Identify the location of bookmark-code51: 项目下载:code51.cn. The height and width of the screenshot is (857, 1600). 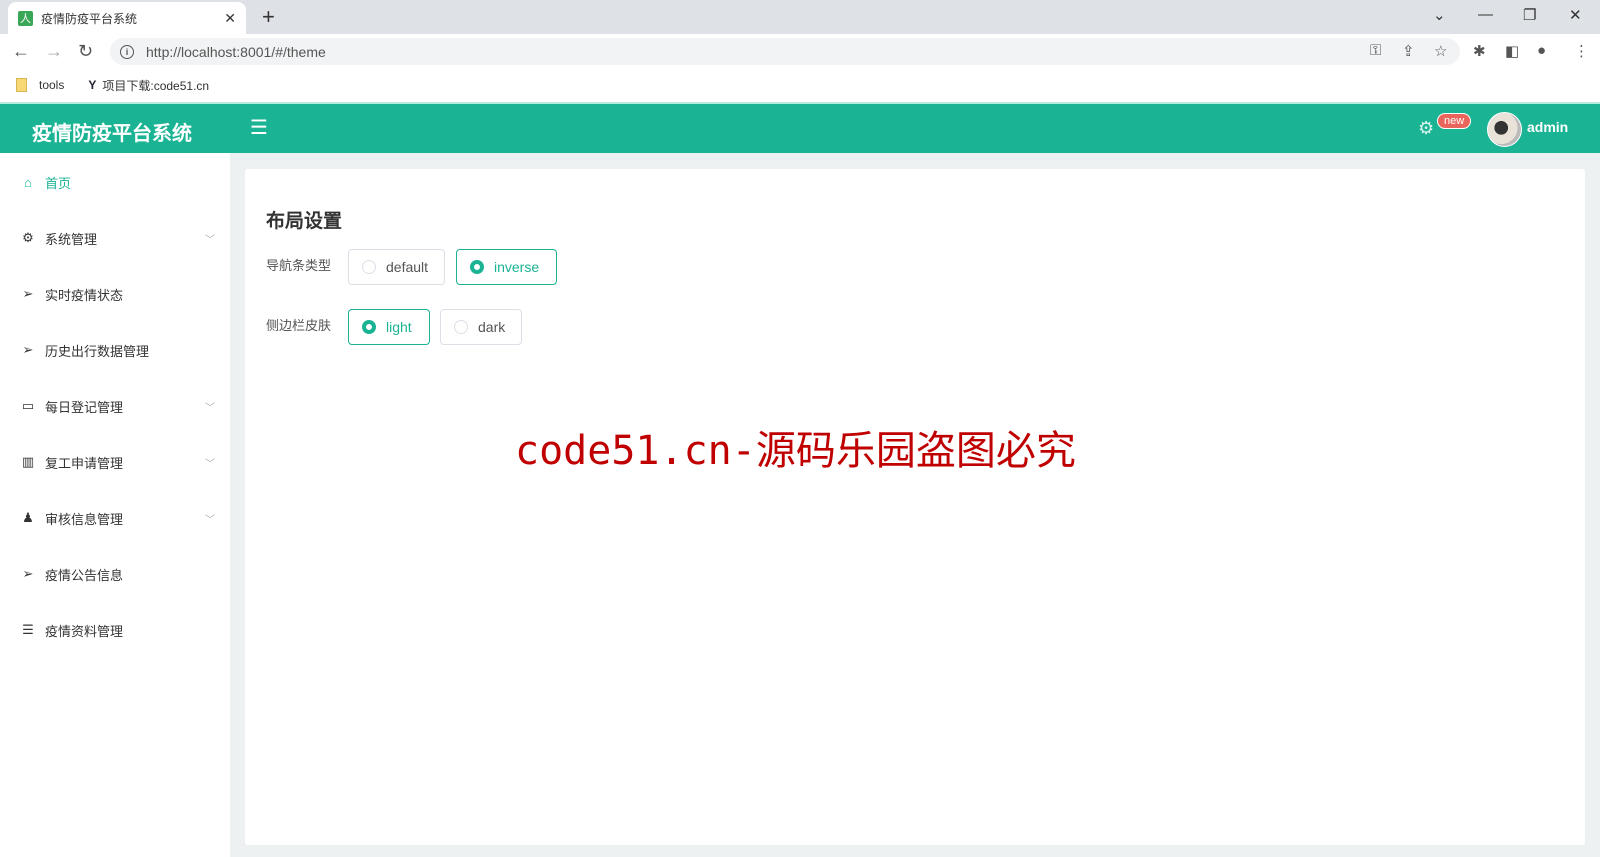
(155, 85).